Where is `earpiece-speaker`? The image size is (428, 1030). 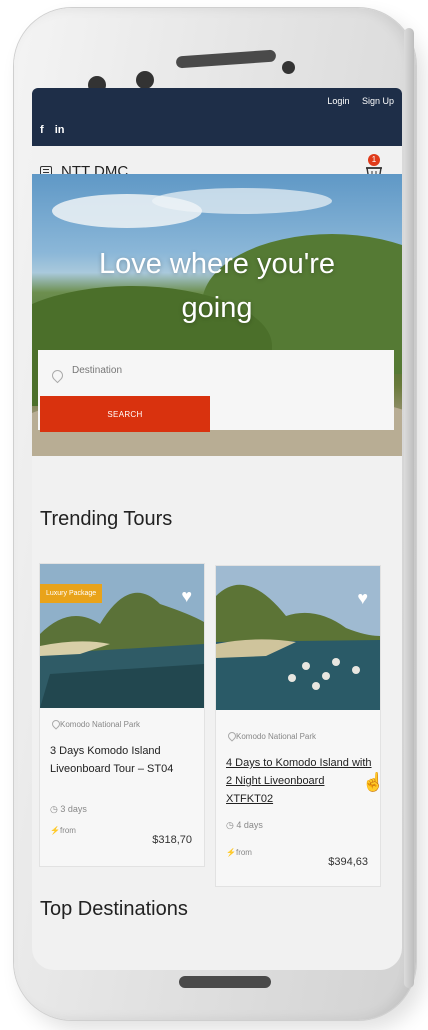 earpiece-speaker is located at coordinates (226, 59).